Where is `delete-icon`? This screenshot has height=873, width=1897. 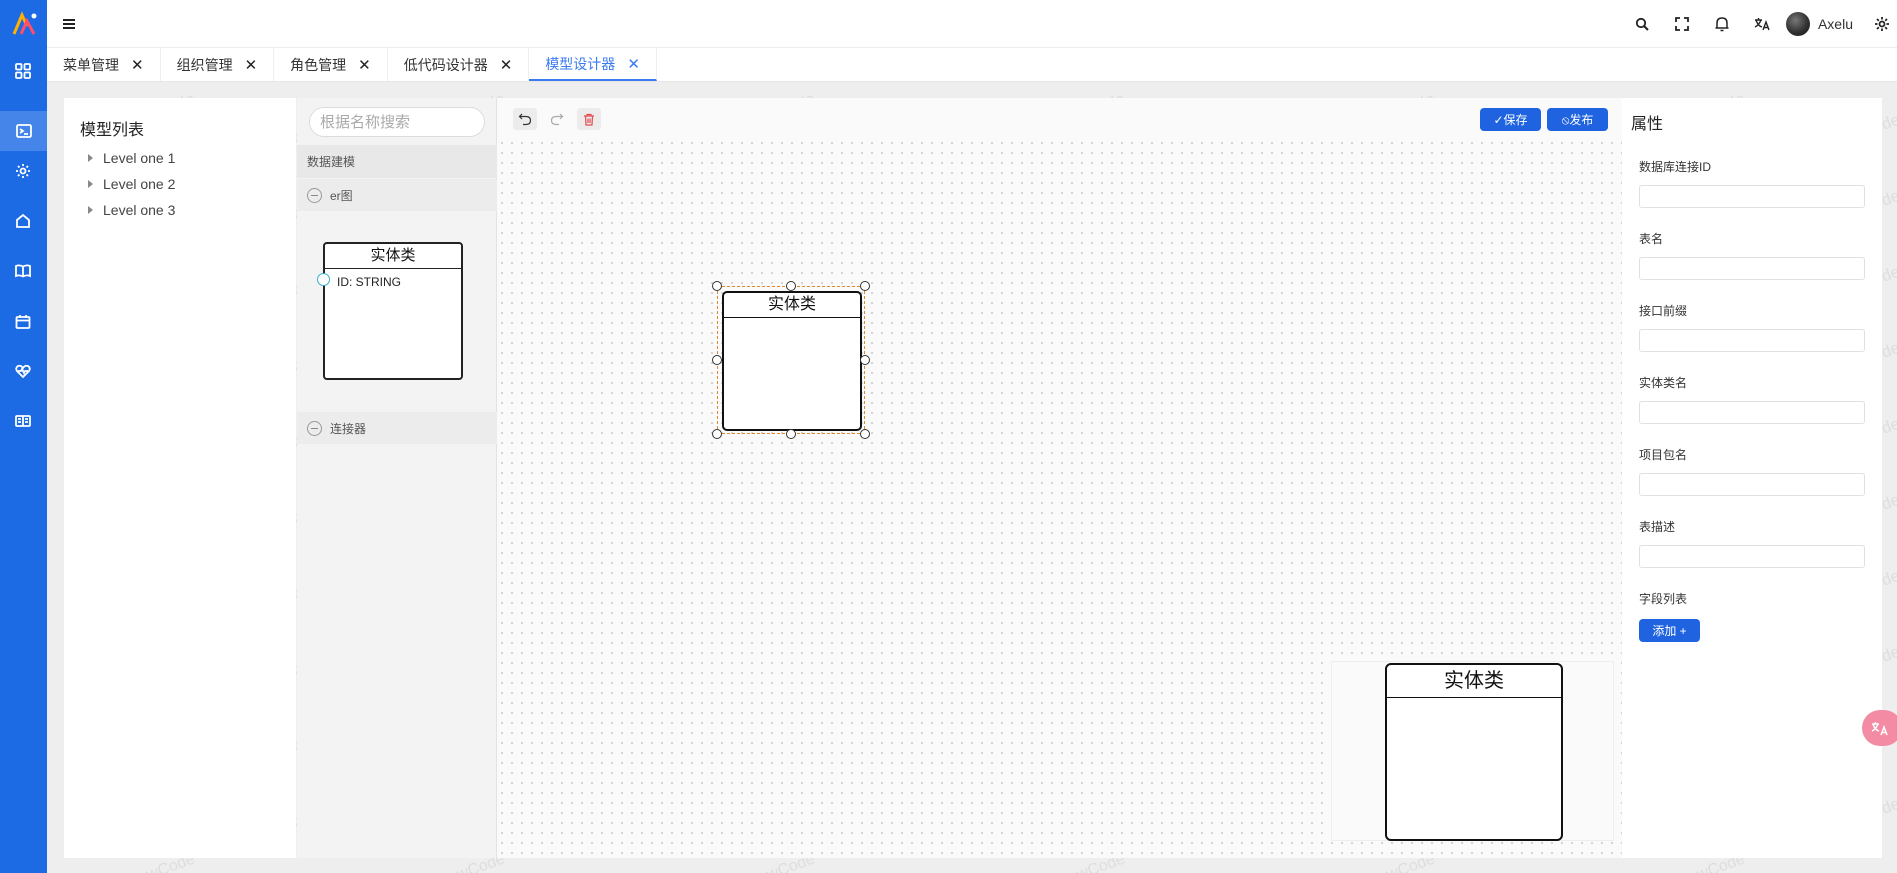
delete-icon is located at coordinates (589, 119).